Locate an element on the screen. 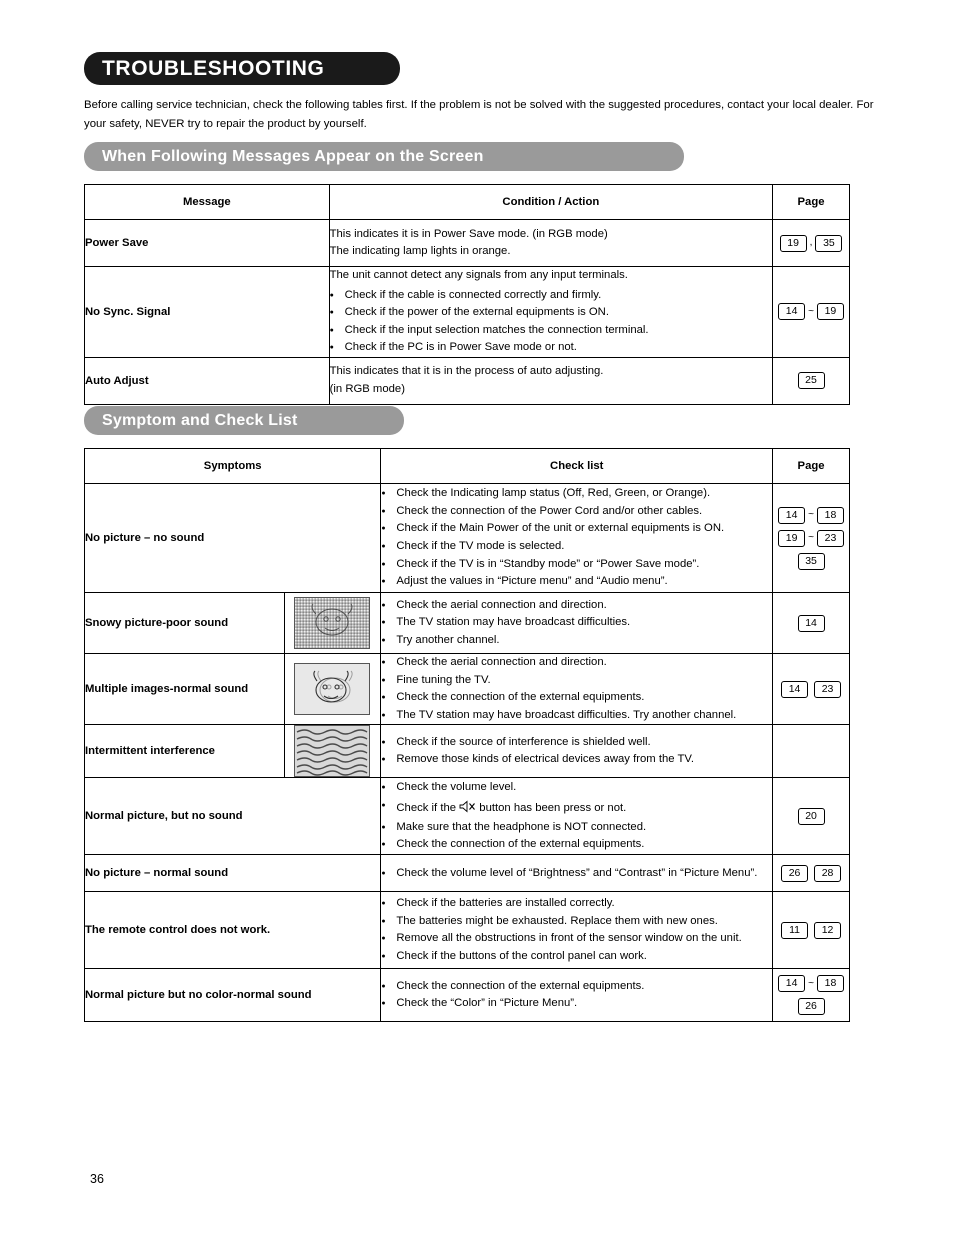 Image resolution: width=954 pixels, height=1235 pixels. condition-line: The indicating lamp lights in orange. is located at coordinates (420, 251).